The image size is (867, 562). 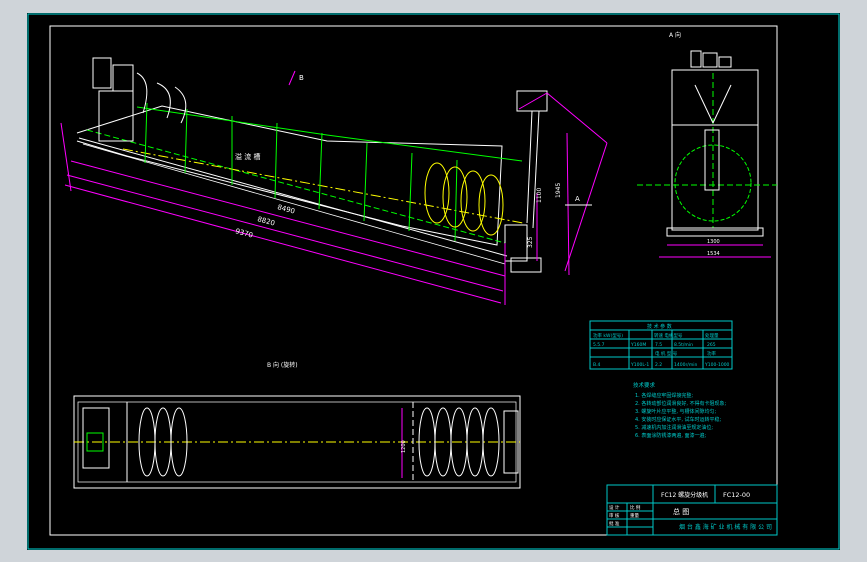 I want to click on title-weight-label: 重量, so click(x=634, y=515).